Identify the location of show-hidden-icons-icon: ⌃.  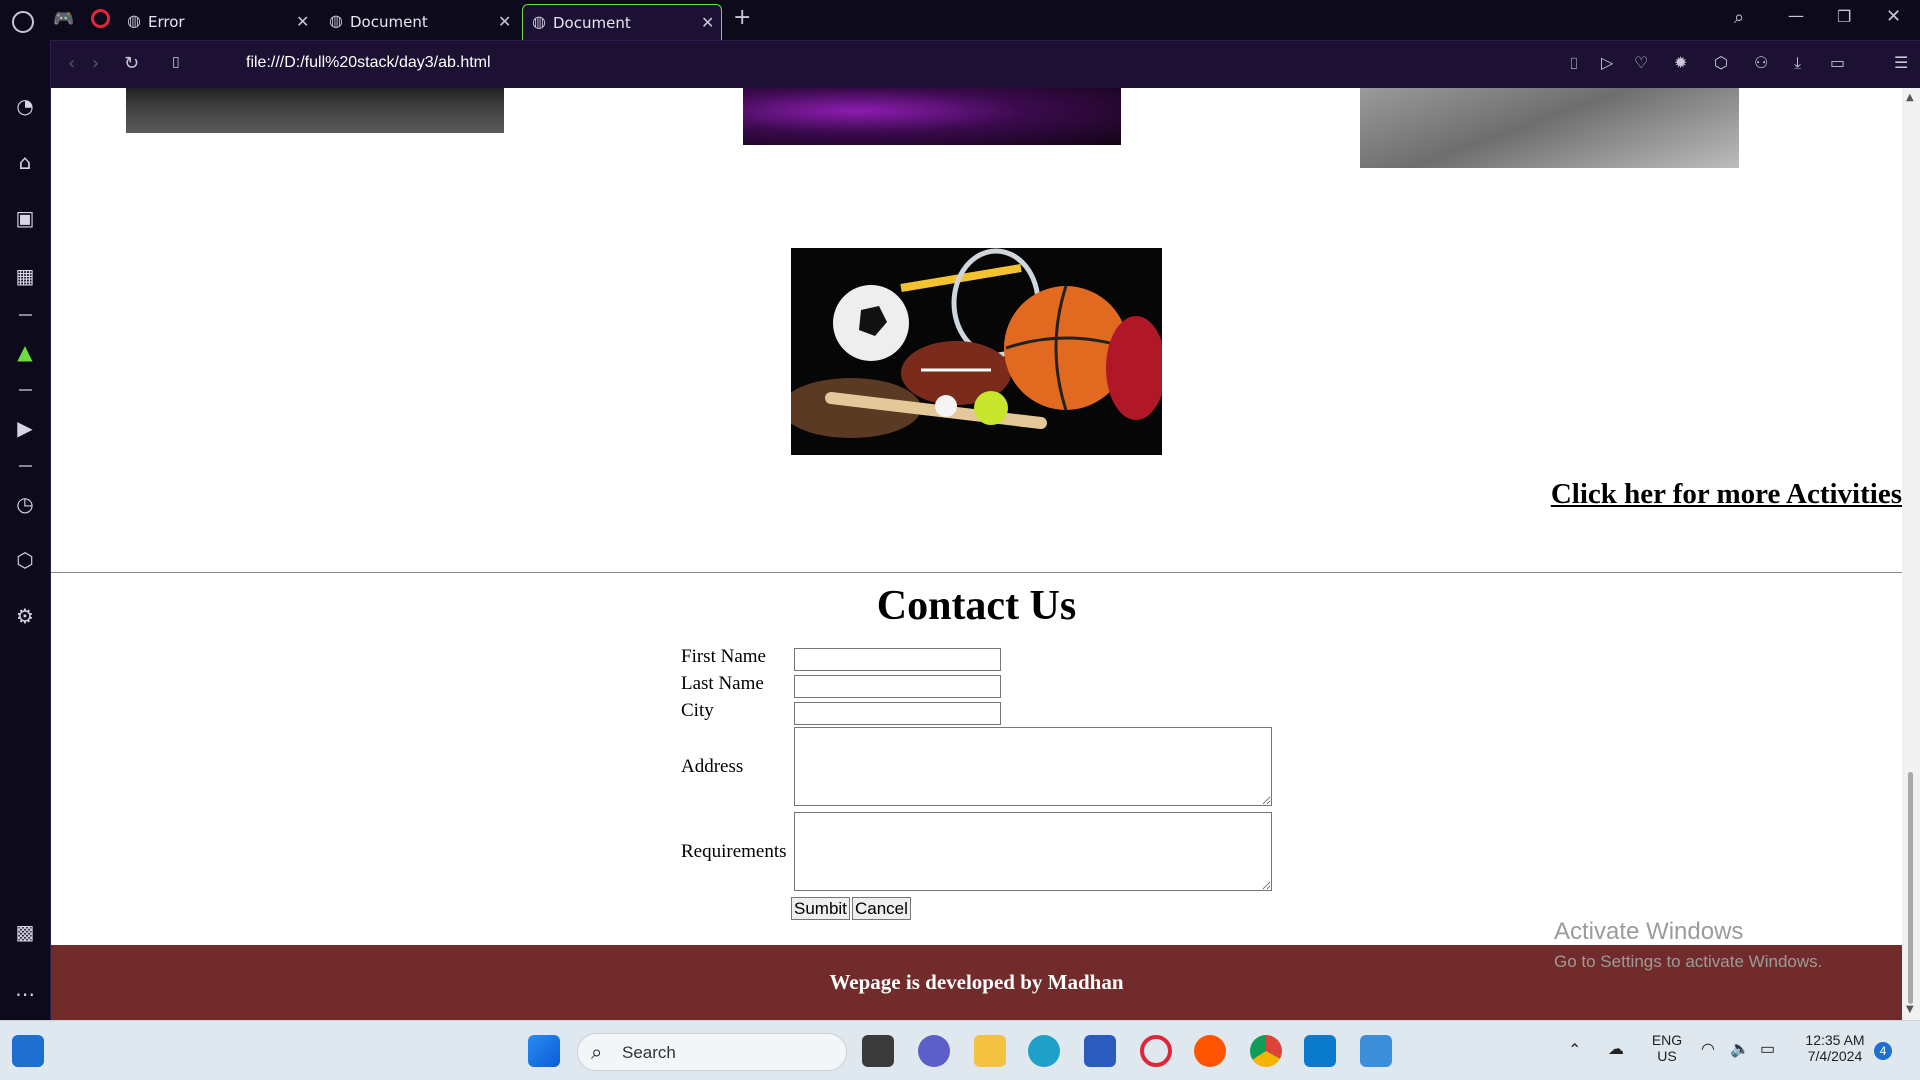
(1574, 1050).